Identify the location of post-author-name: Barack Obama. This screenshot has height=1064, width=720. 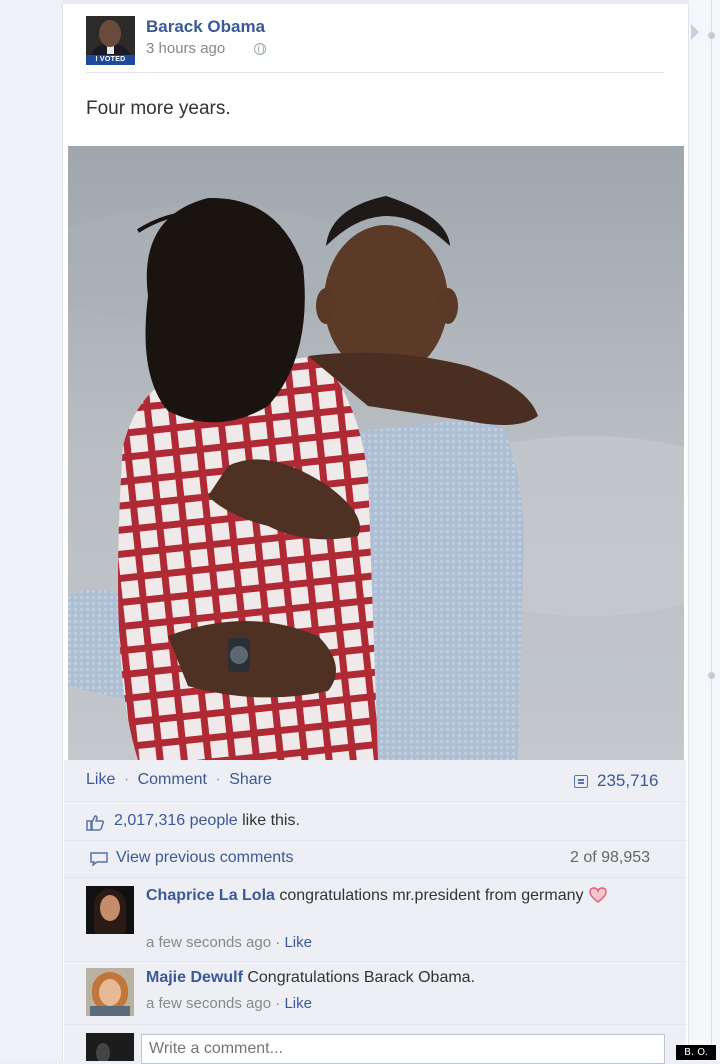
(205, 27).